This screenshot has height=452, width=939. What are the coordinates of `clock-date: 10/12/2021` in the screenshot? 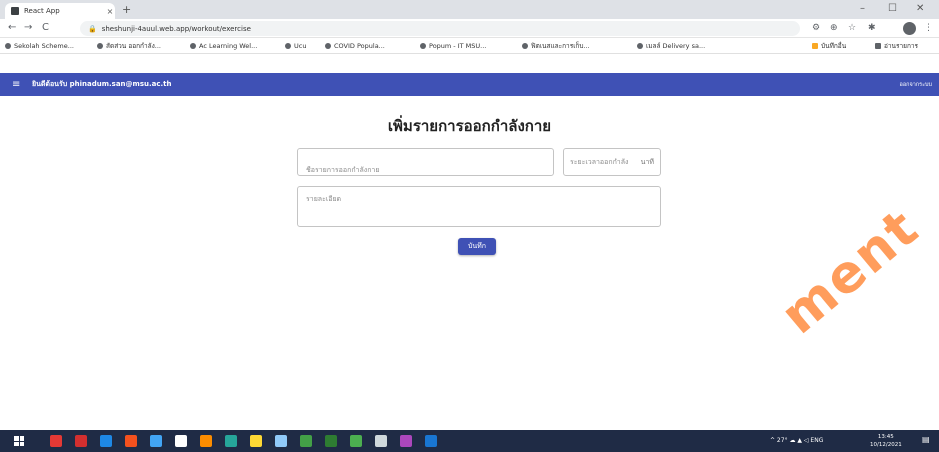 It's located at (886, 445).